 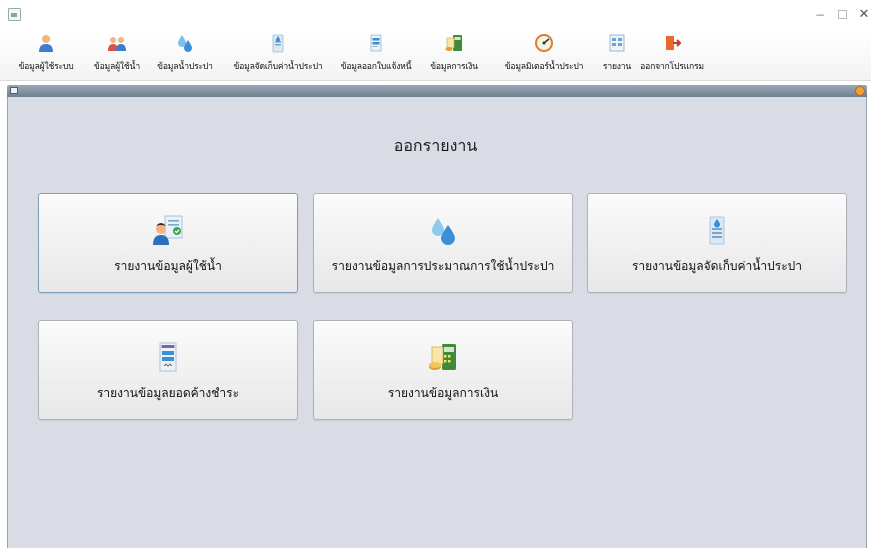 I want to click on toolbar-water-users-label: ข้อมูลผู้ใช้น้ำ, so click(x=117, y=67).